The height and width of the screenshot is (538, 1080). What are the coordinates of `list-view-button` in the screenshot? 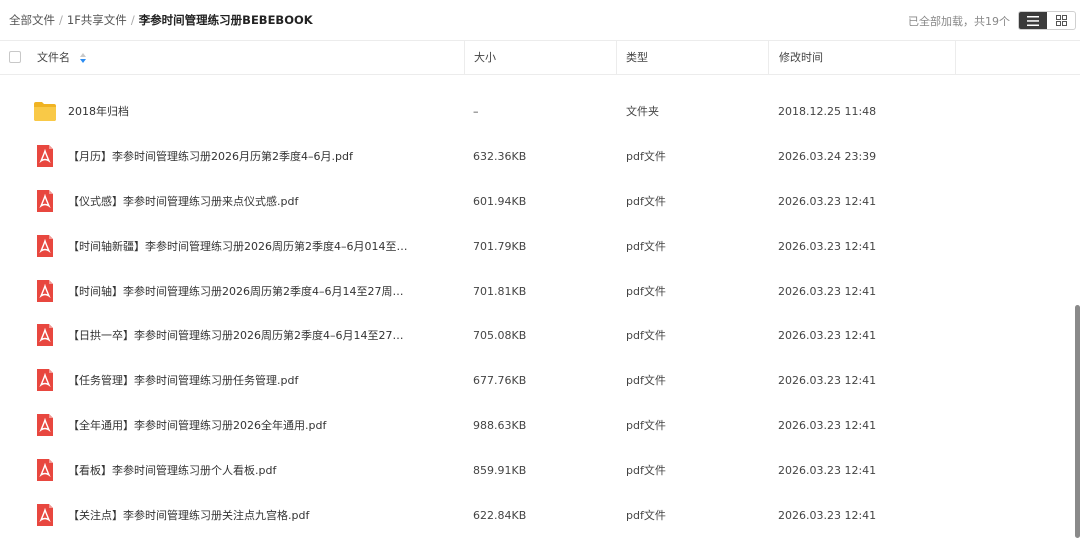 It's located at (1033, 20).